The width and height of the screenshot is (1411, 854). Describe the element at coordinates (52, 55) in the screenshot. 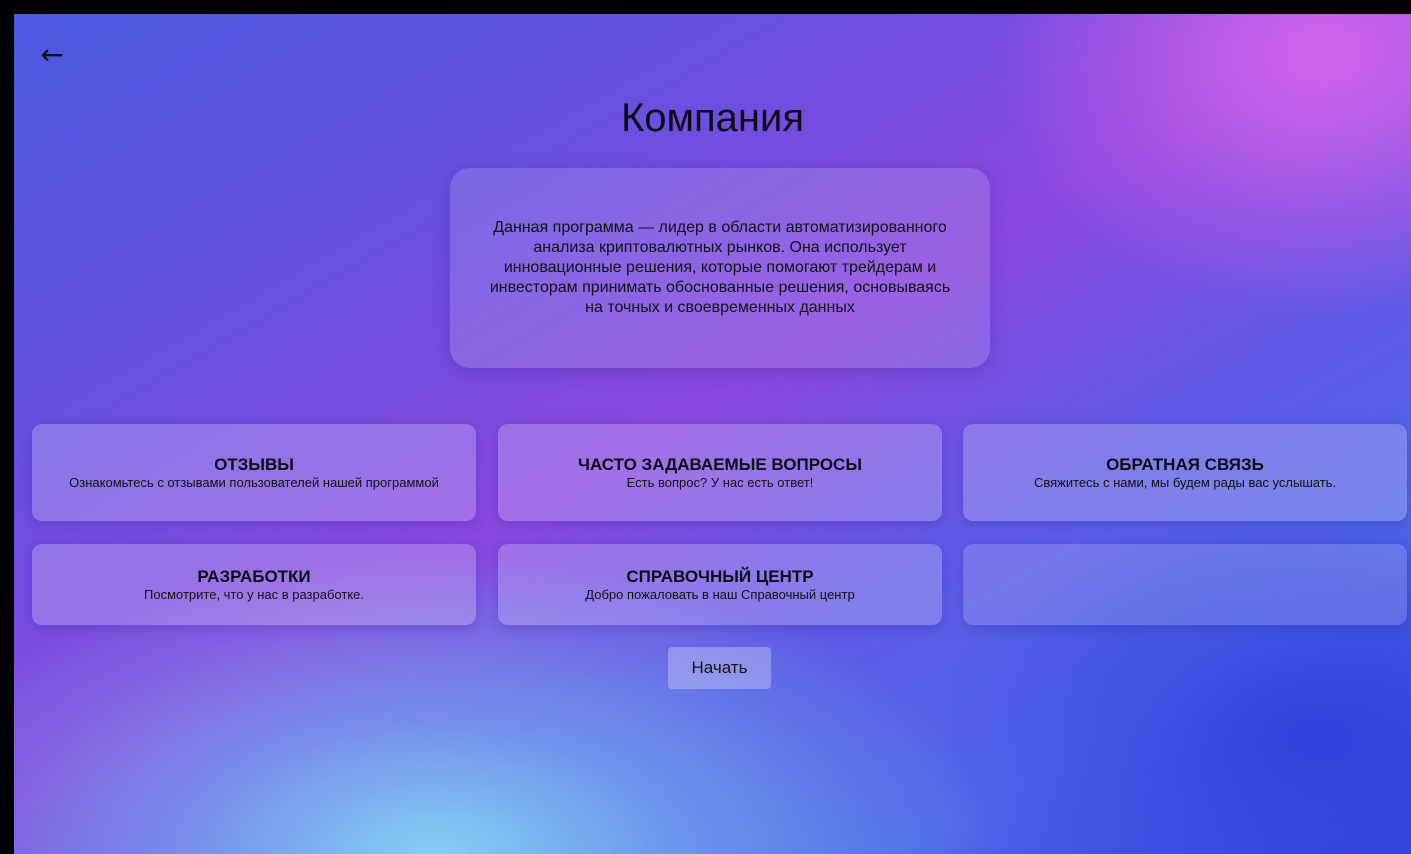

I see `back-arrow-icon: ←` at that location.